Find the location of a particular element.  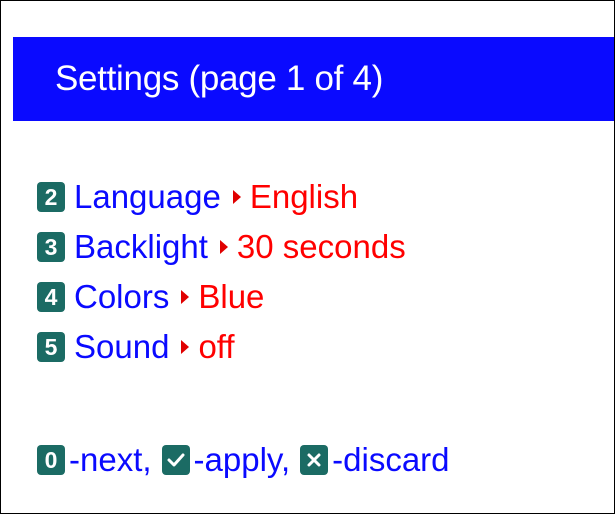

menu-item-label: Sound is located at coordinates (122, 346).